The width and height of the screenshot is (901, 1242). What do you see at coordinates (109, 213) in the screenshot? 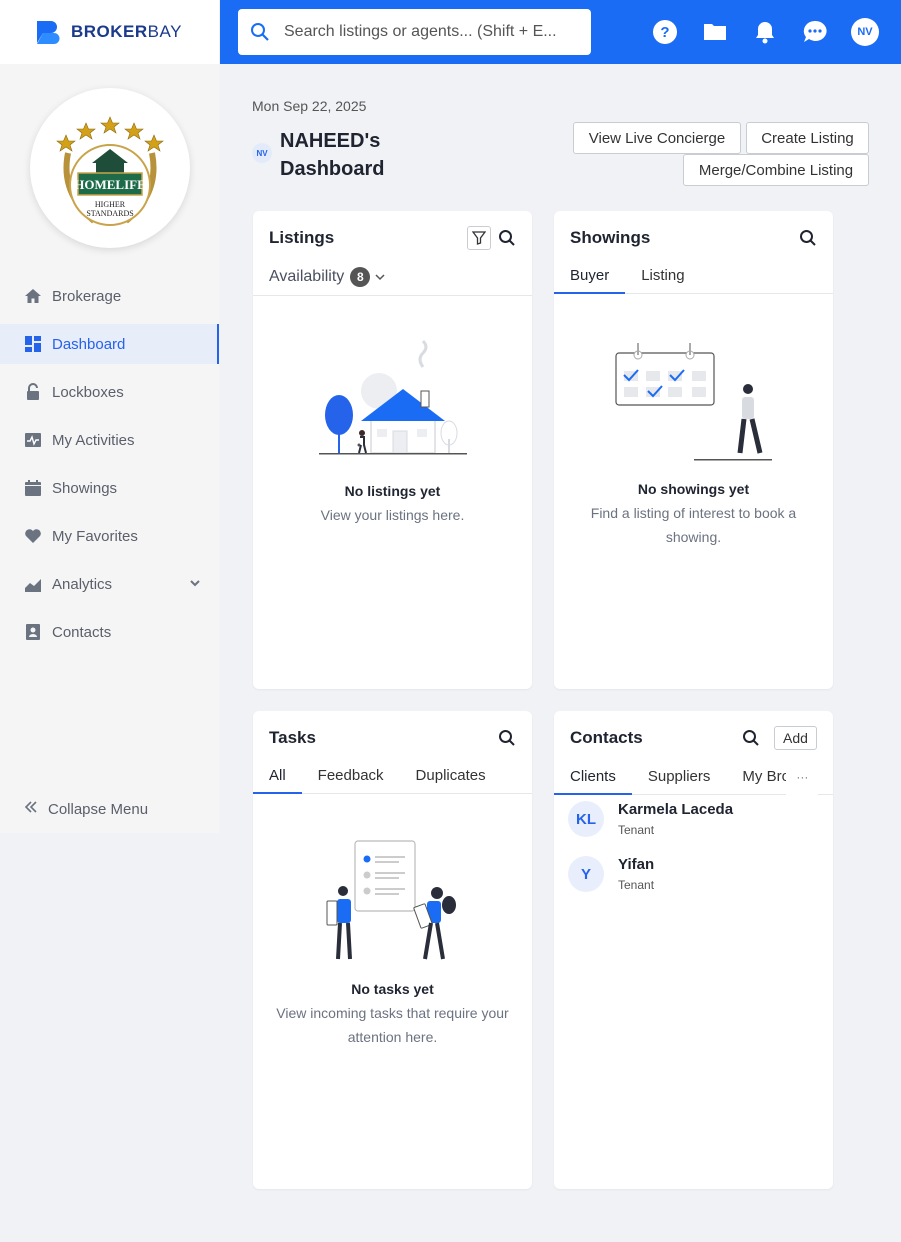
I see `svg-text: STANDARDS` at bounding box center [109, 213].